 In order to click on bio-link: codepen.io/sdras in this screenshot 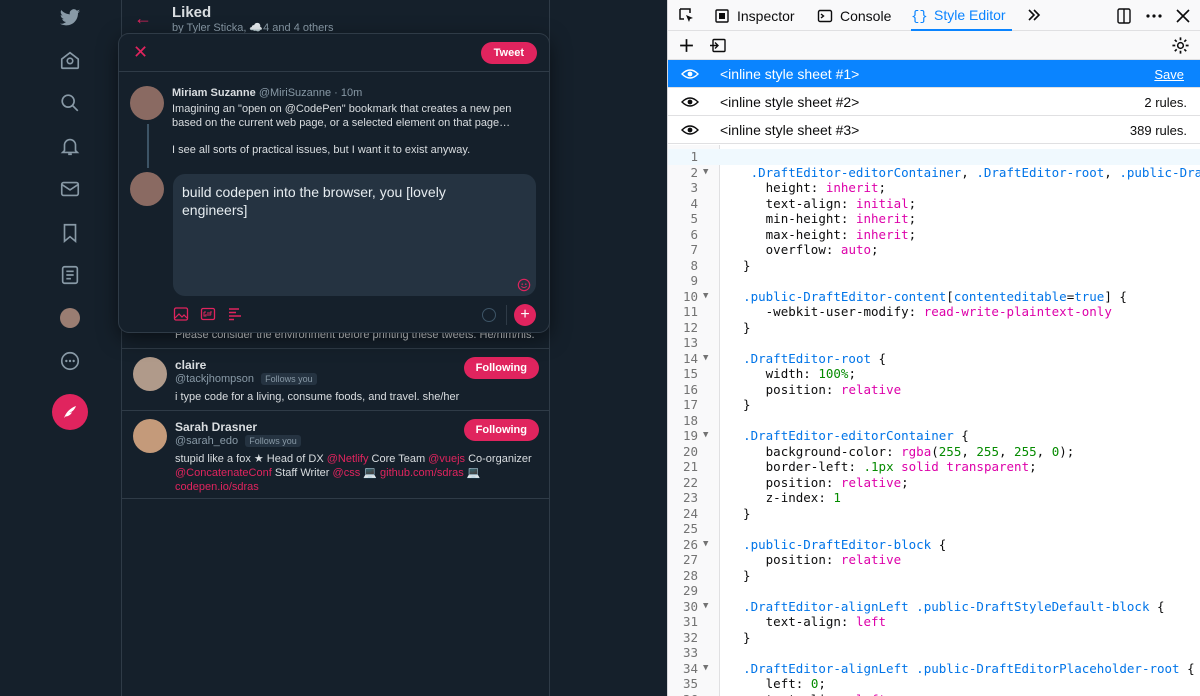, I will do `click(217, 487)`.